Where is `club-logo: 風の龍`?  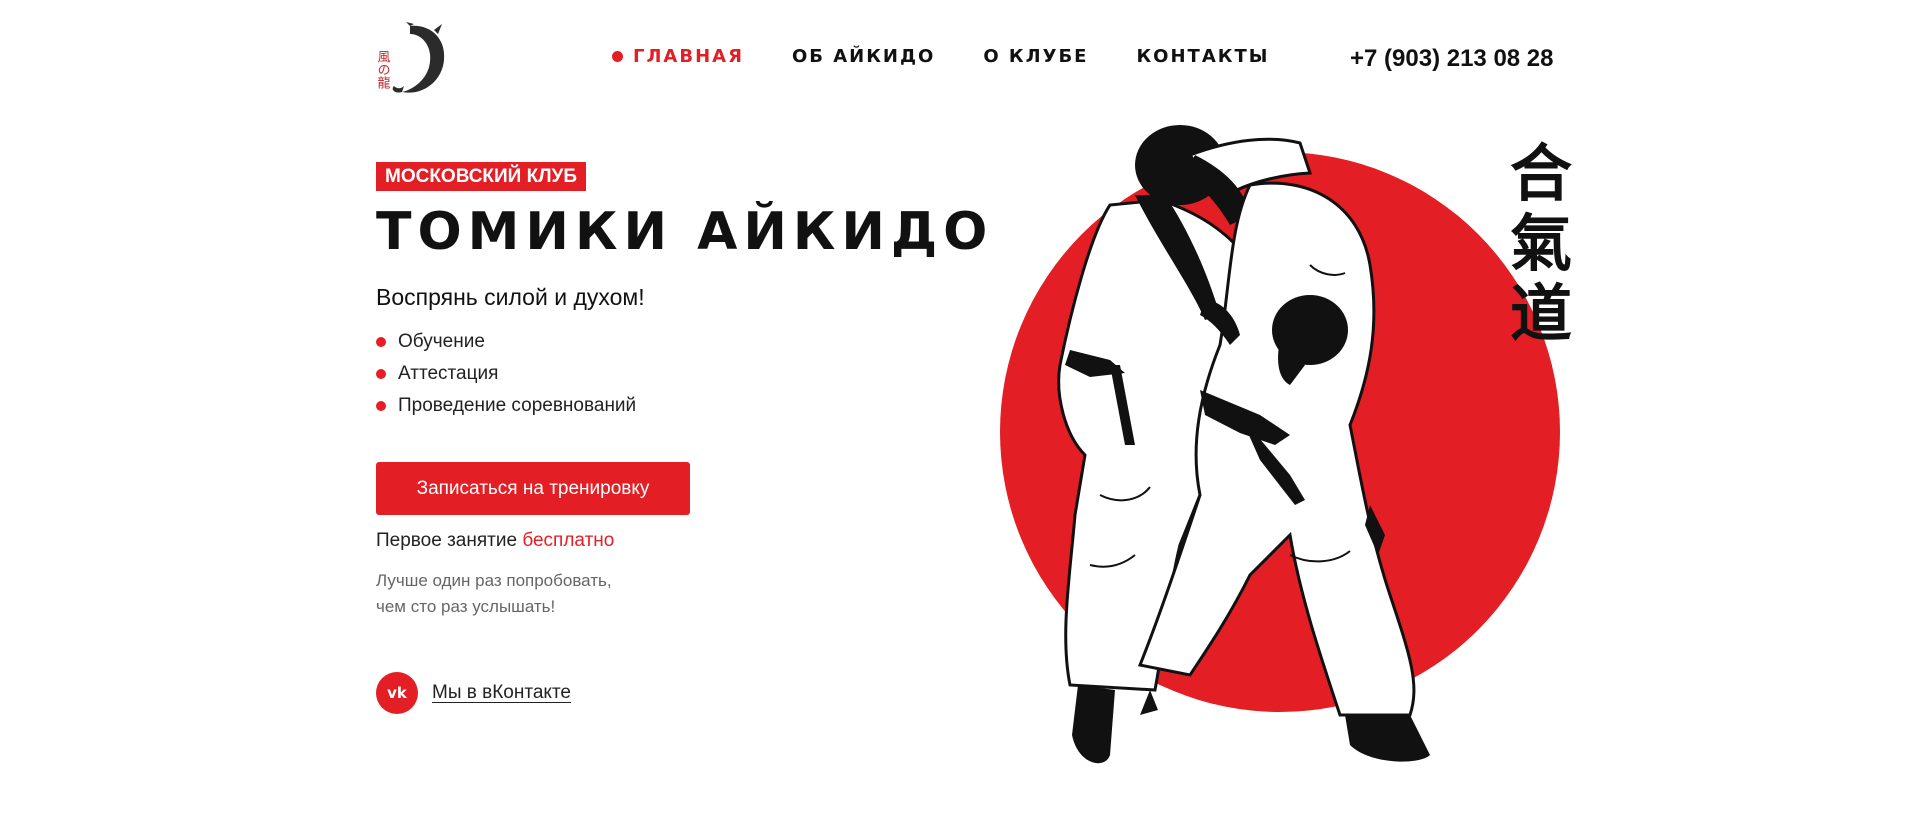 club-logo: 風の龍 is located at coordinates (411, 60).